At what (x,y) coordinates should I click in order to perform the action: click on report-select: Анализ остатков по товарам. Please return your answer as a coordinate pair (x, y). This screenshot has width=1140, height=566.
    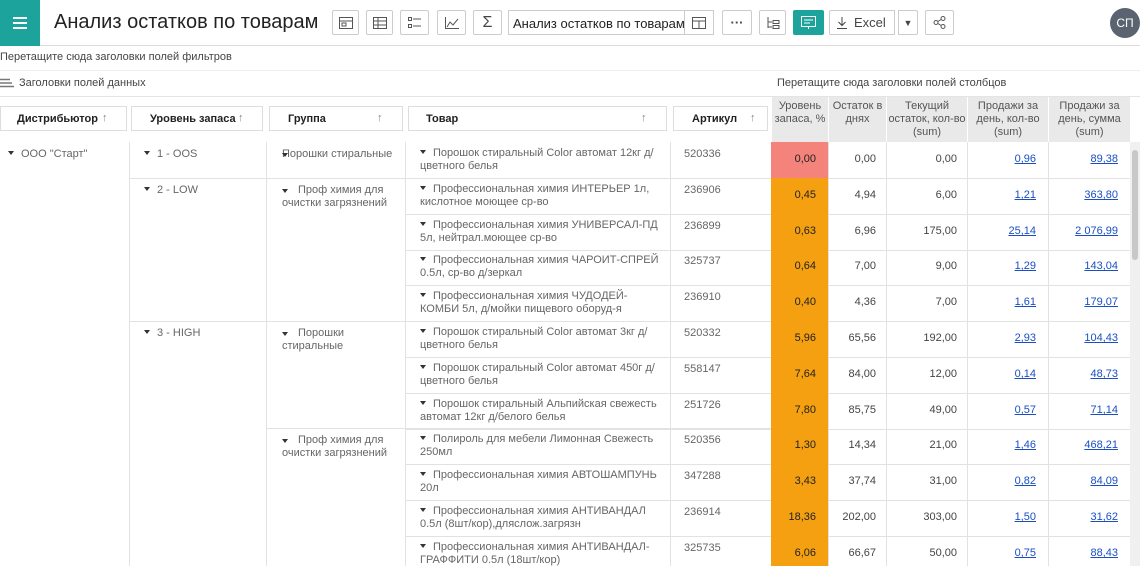
    Looking at the image, I should click on (596, 22).